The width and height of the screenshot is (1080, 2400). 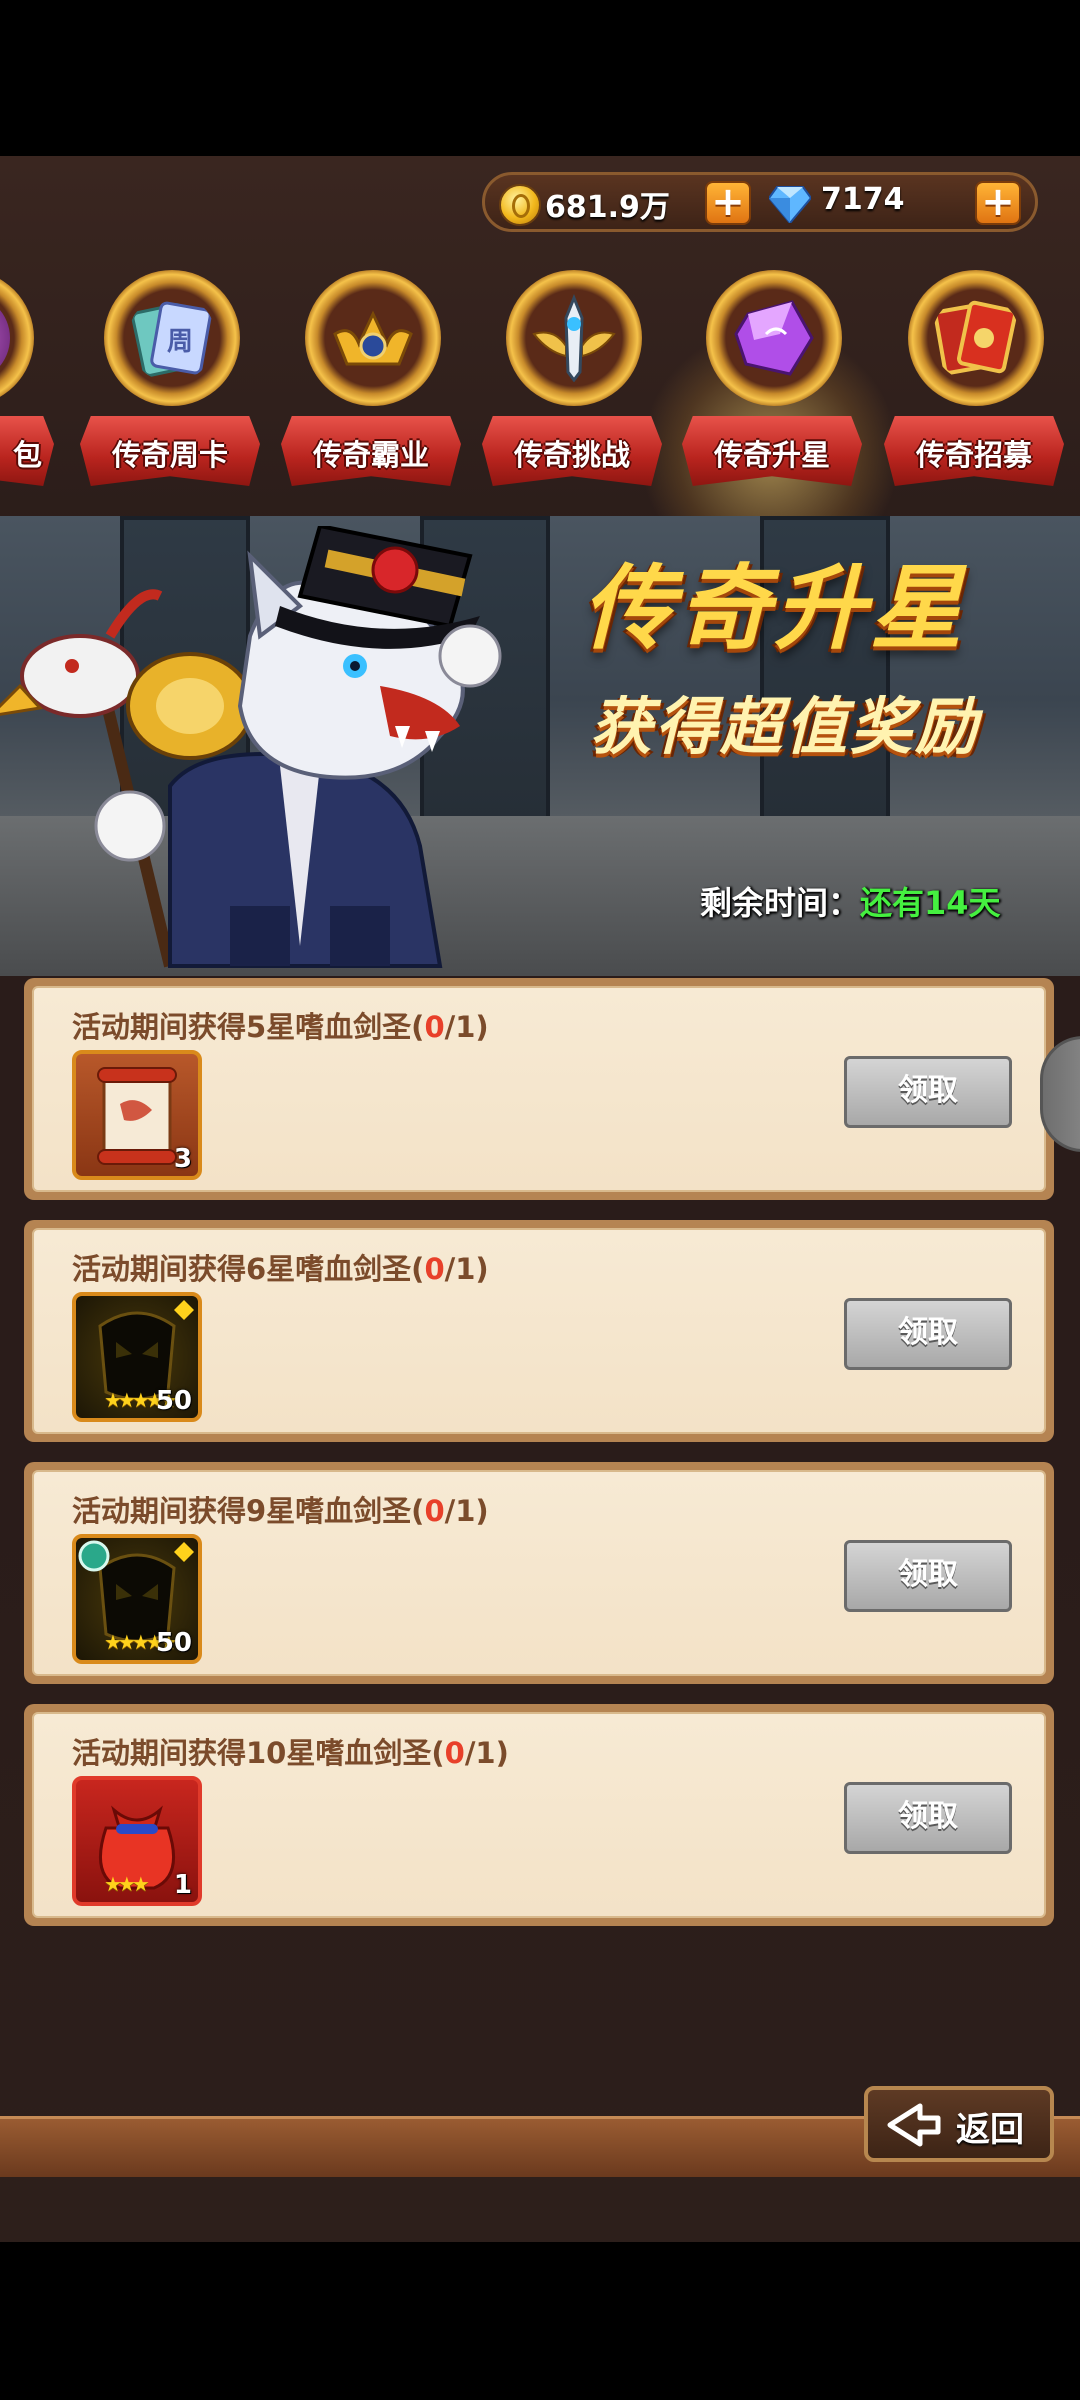 I want to click on back-button: 返回, so click(x=959, y=2124).